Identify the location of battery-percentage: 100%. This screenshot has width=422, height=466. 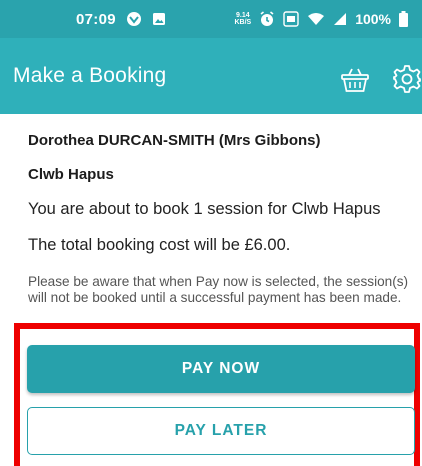
(373, 19).